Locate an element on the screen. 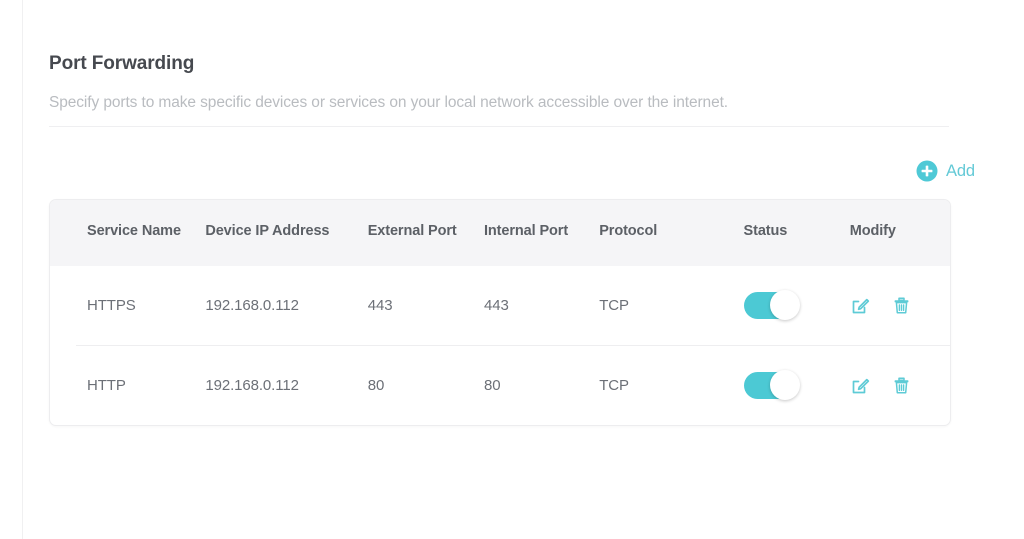 The width and height of the screenshot is (1024, 539). column-header-internal-port: Internal Port is located at coordinates (526, 231).